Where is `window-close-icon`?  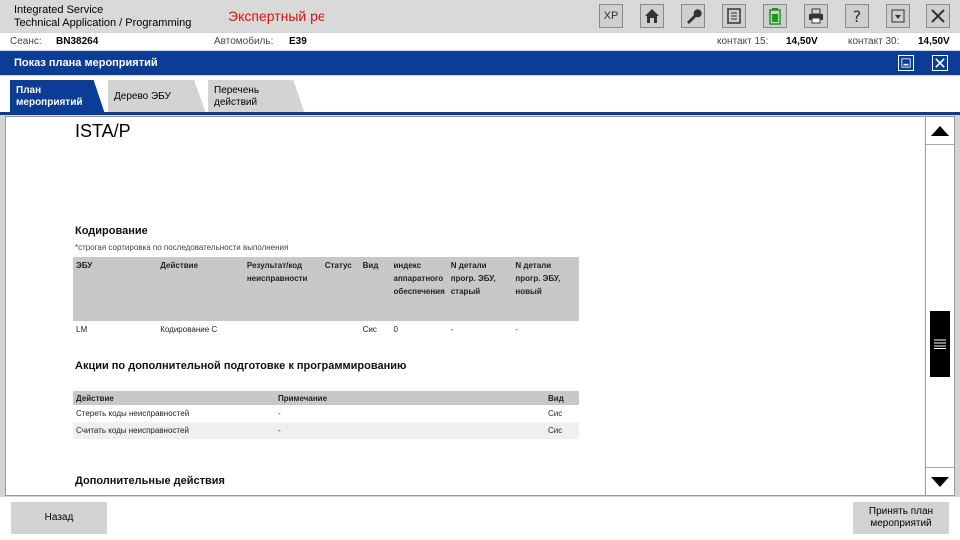 window-close-icon is located at coordinates (940, 63).